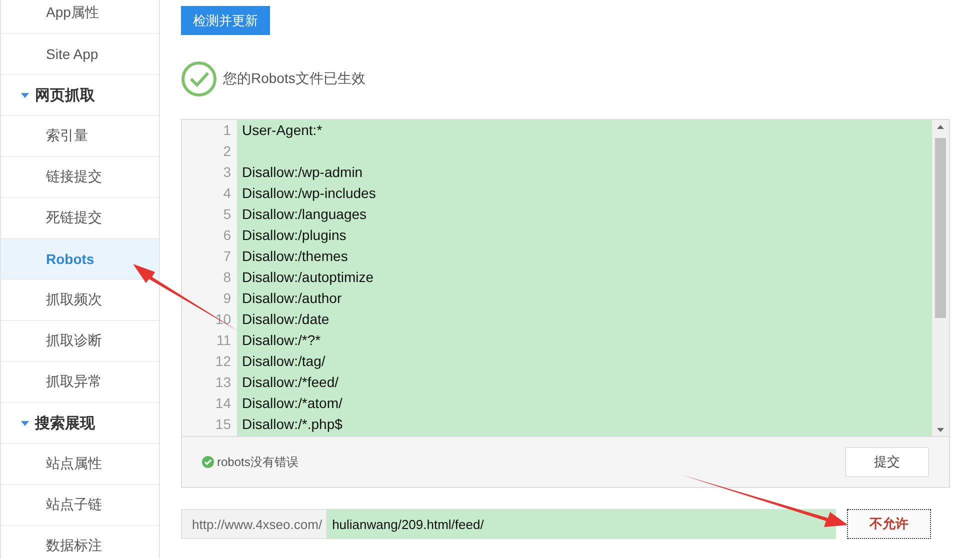  What do you see at coordinates (294, 79) in the screenshot?
I see `status-message: 您的Robots文件已生效` at bounding box center [294, 79].